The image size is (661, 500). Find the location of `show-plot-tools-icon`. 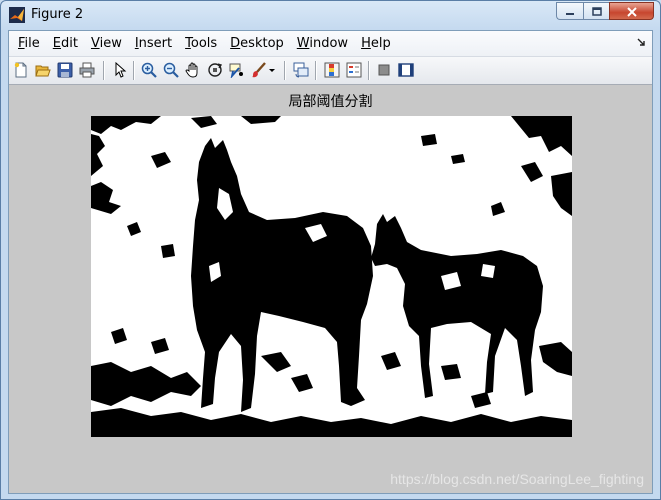

show-plot-tools-icon is located at coordinates (406, 70).